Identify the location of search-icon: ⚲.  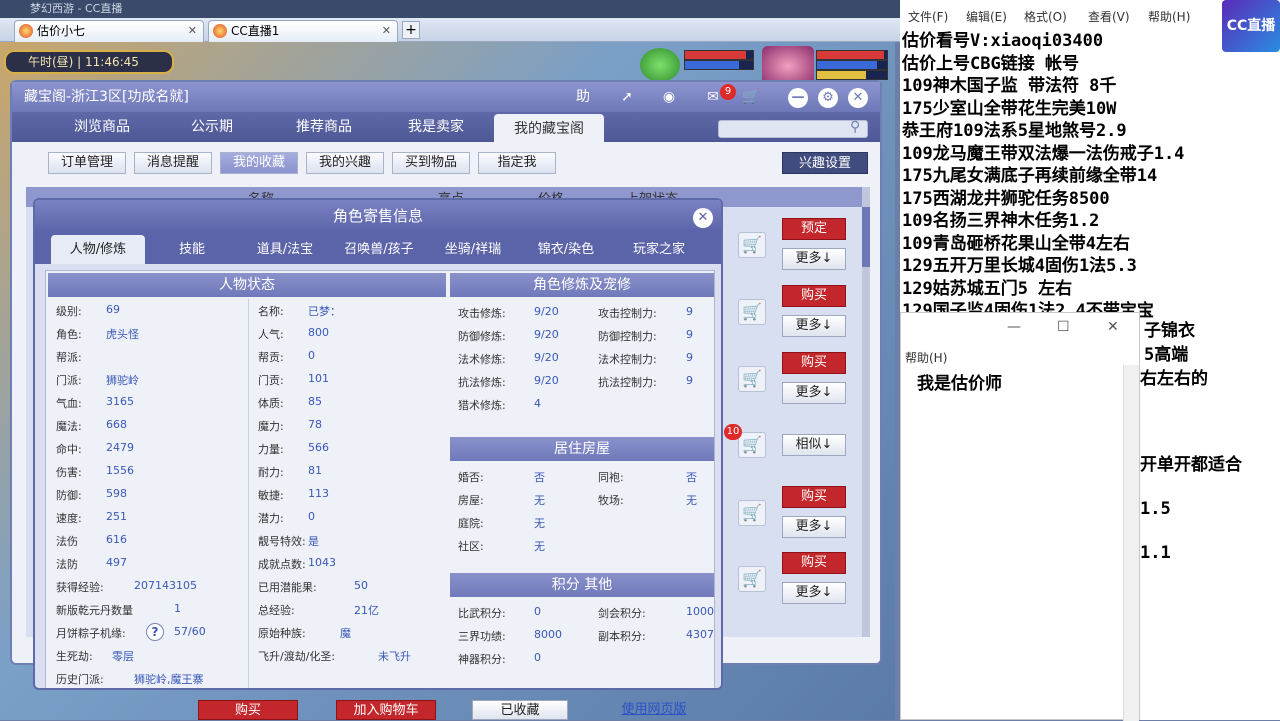
(855, 127).